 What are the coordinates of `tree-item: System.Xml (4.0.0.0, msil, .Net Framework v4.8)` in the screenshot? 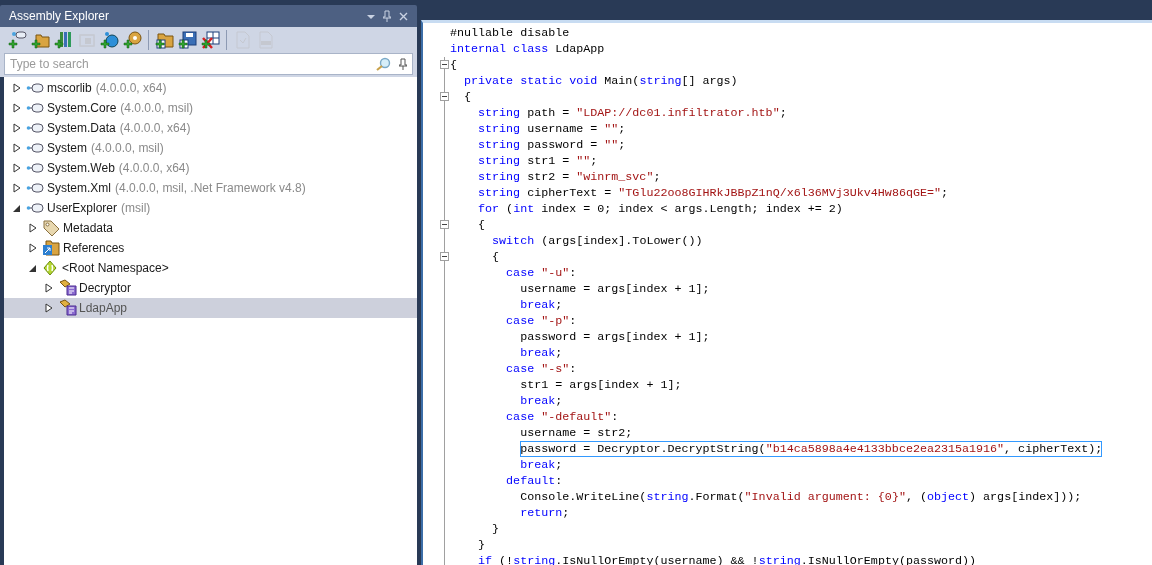 It's located at (210, 188).